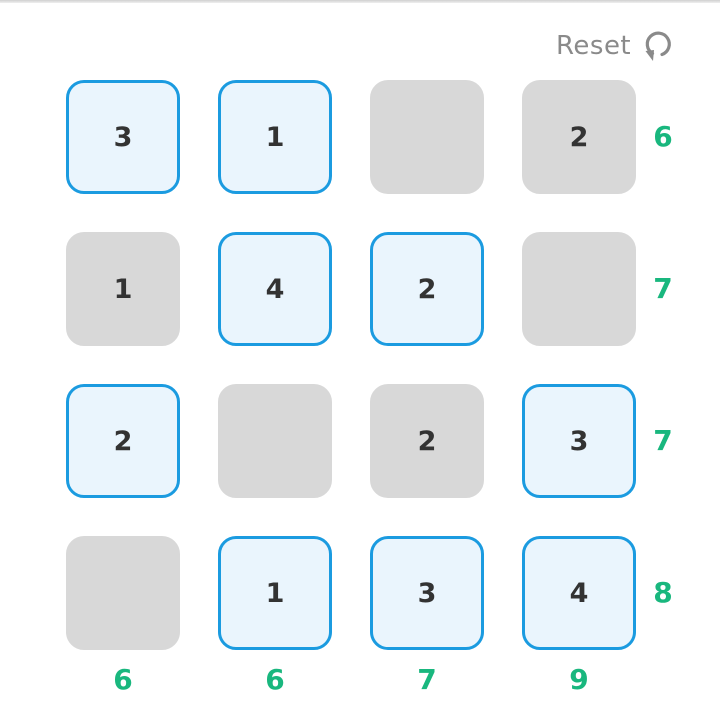  I want to click on refresh-icon, so click(657, 46).